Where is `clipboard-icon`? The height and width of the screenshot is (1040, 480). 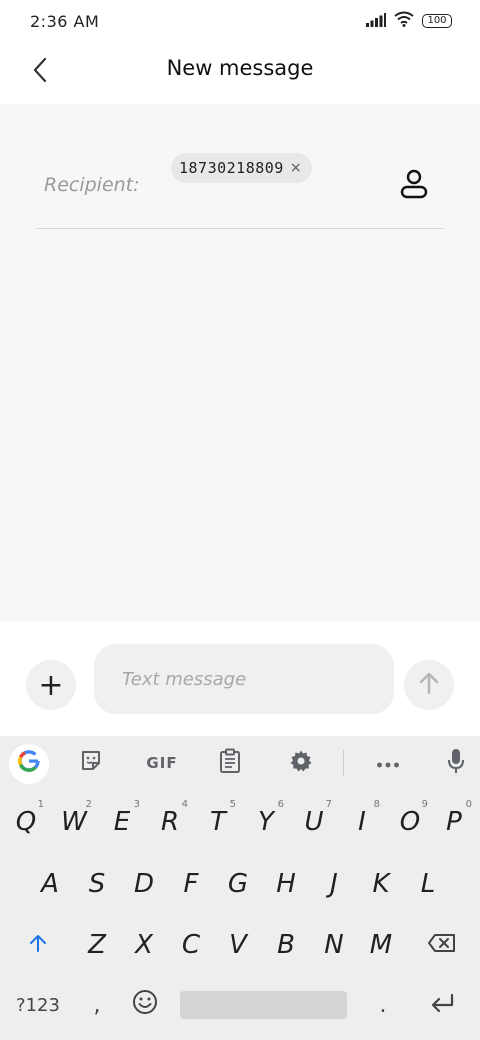 clipboard-icon is located at coordinates (230, 763).